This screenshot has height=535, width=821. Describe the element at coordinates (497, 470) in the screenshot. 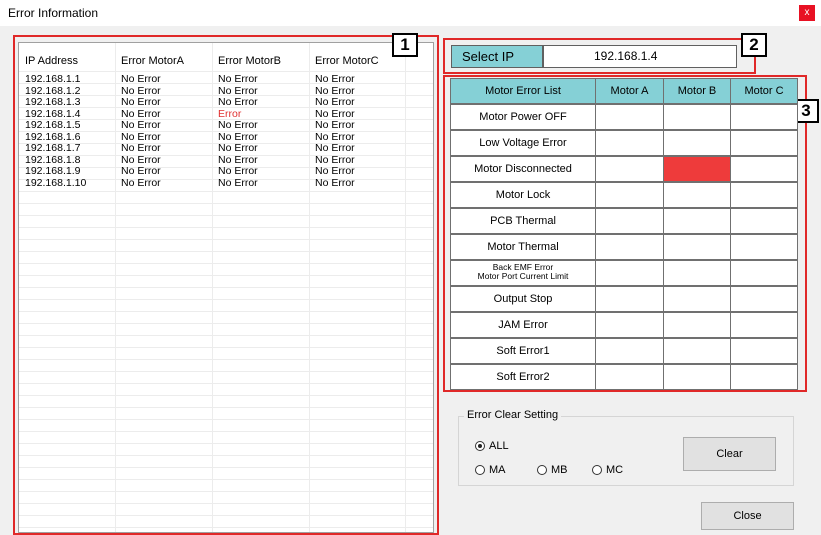

I see `radio-ma-label: MA` at that location.